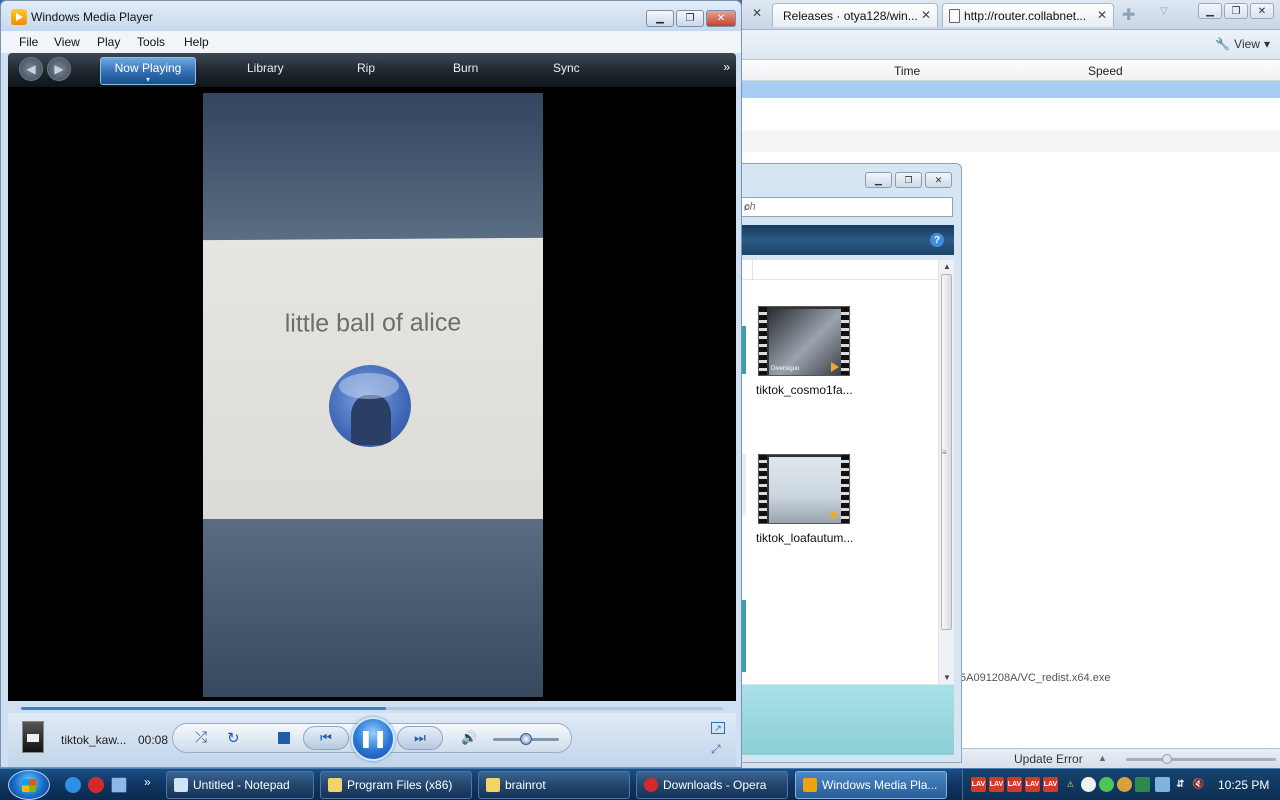 Image resolution: width=1280 pixels, height=800 pixels. I want to click on taskbar-item-program-files: Program Files (x86), so click(396, 785).